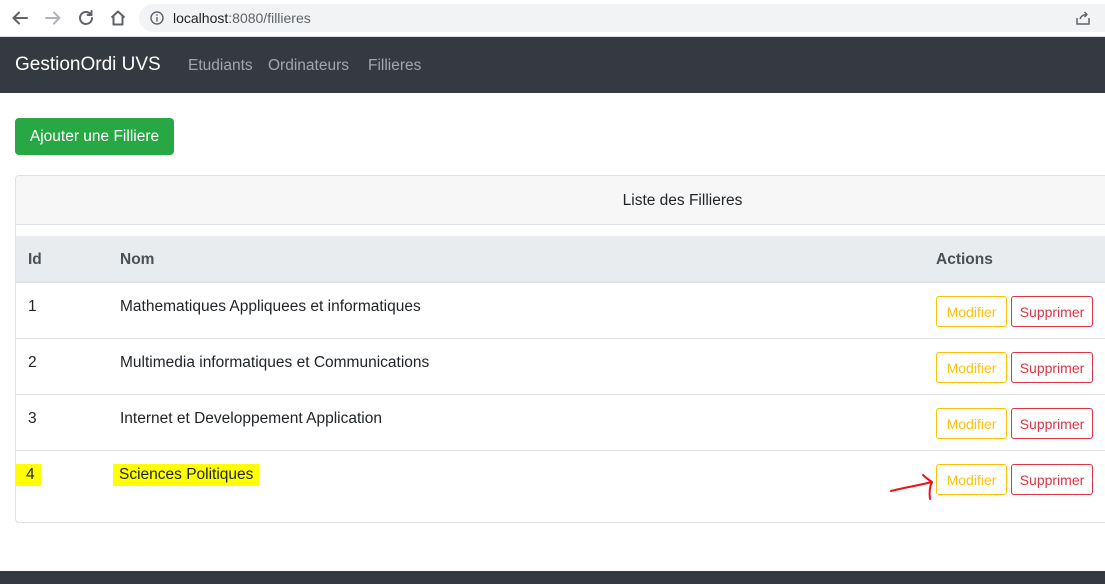  Describe the element at coordinates (86, 18) in the screenshot. I see `reload-icon` at that location.